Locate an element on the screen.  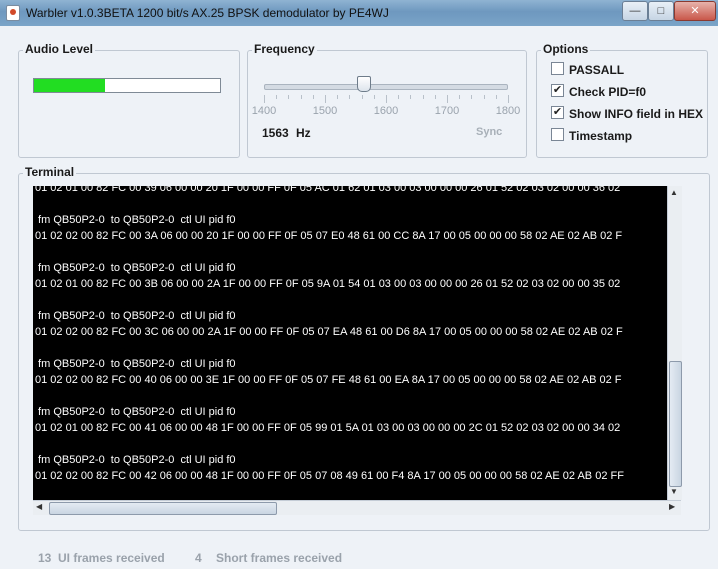
frequency-tick-label: 1500 is located at coordinates (325, 111).